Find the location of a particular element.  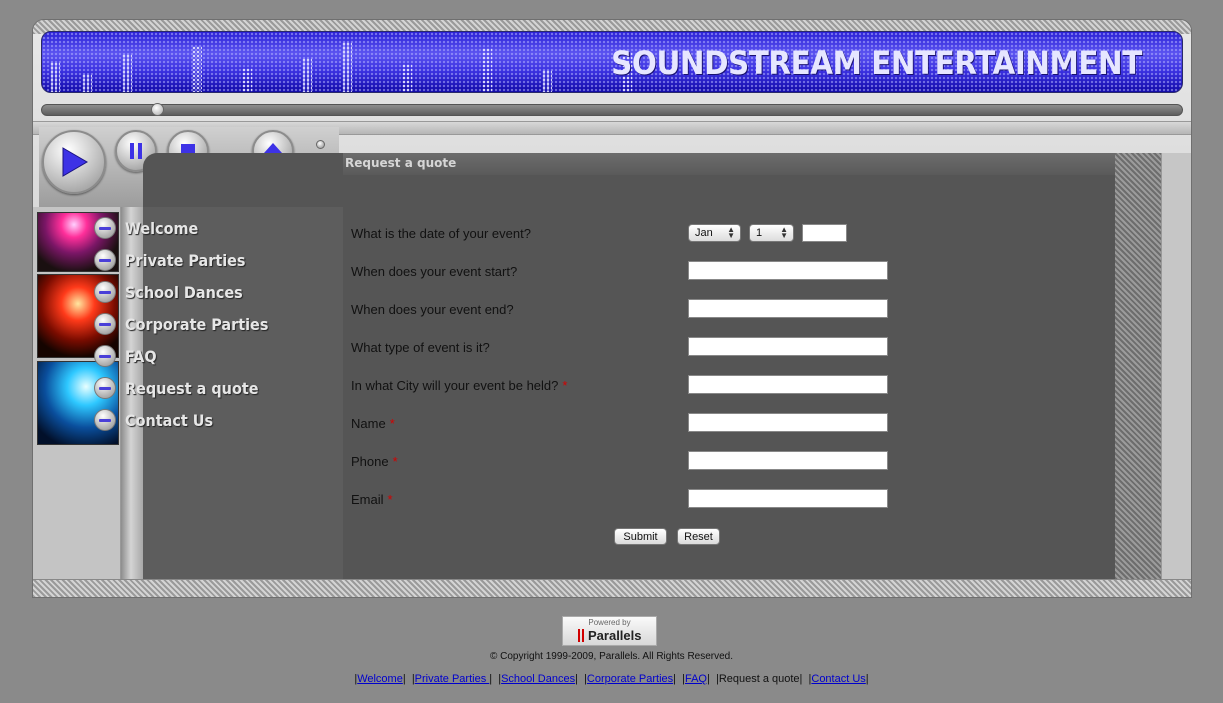

footer-current-page: Request a quote is located at coordinates (759, 679).